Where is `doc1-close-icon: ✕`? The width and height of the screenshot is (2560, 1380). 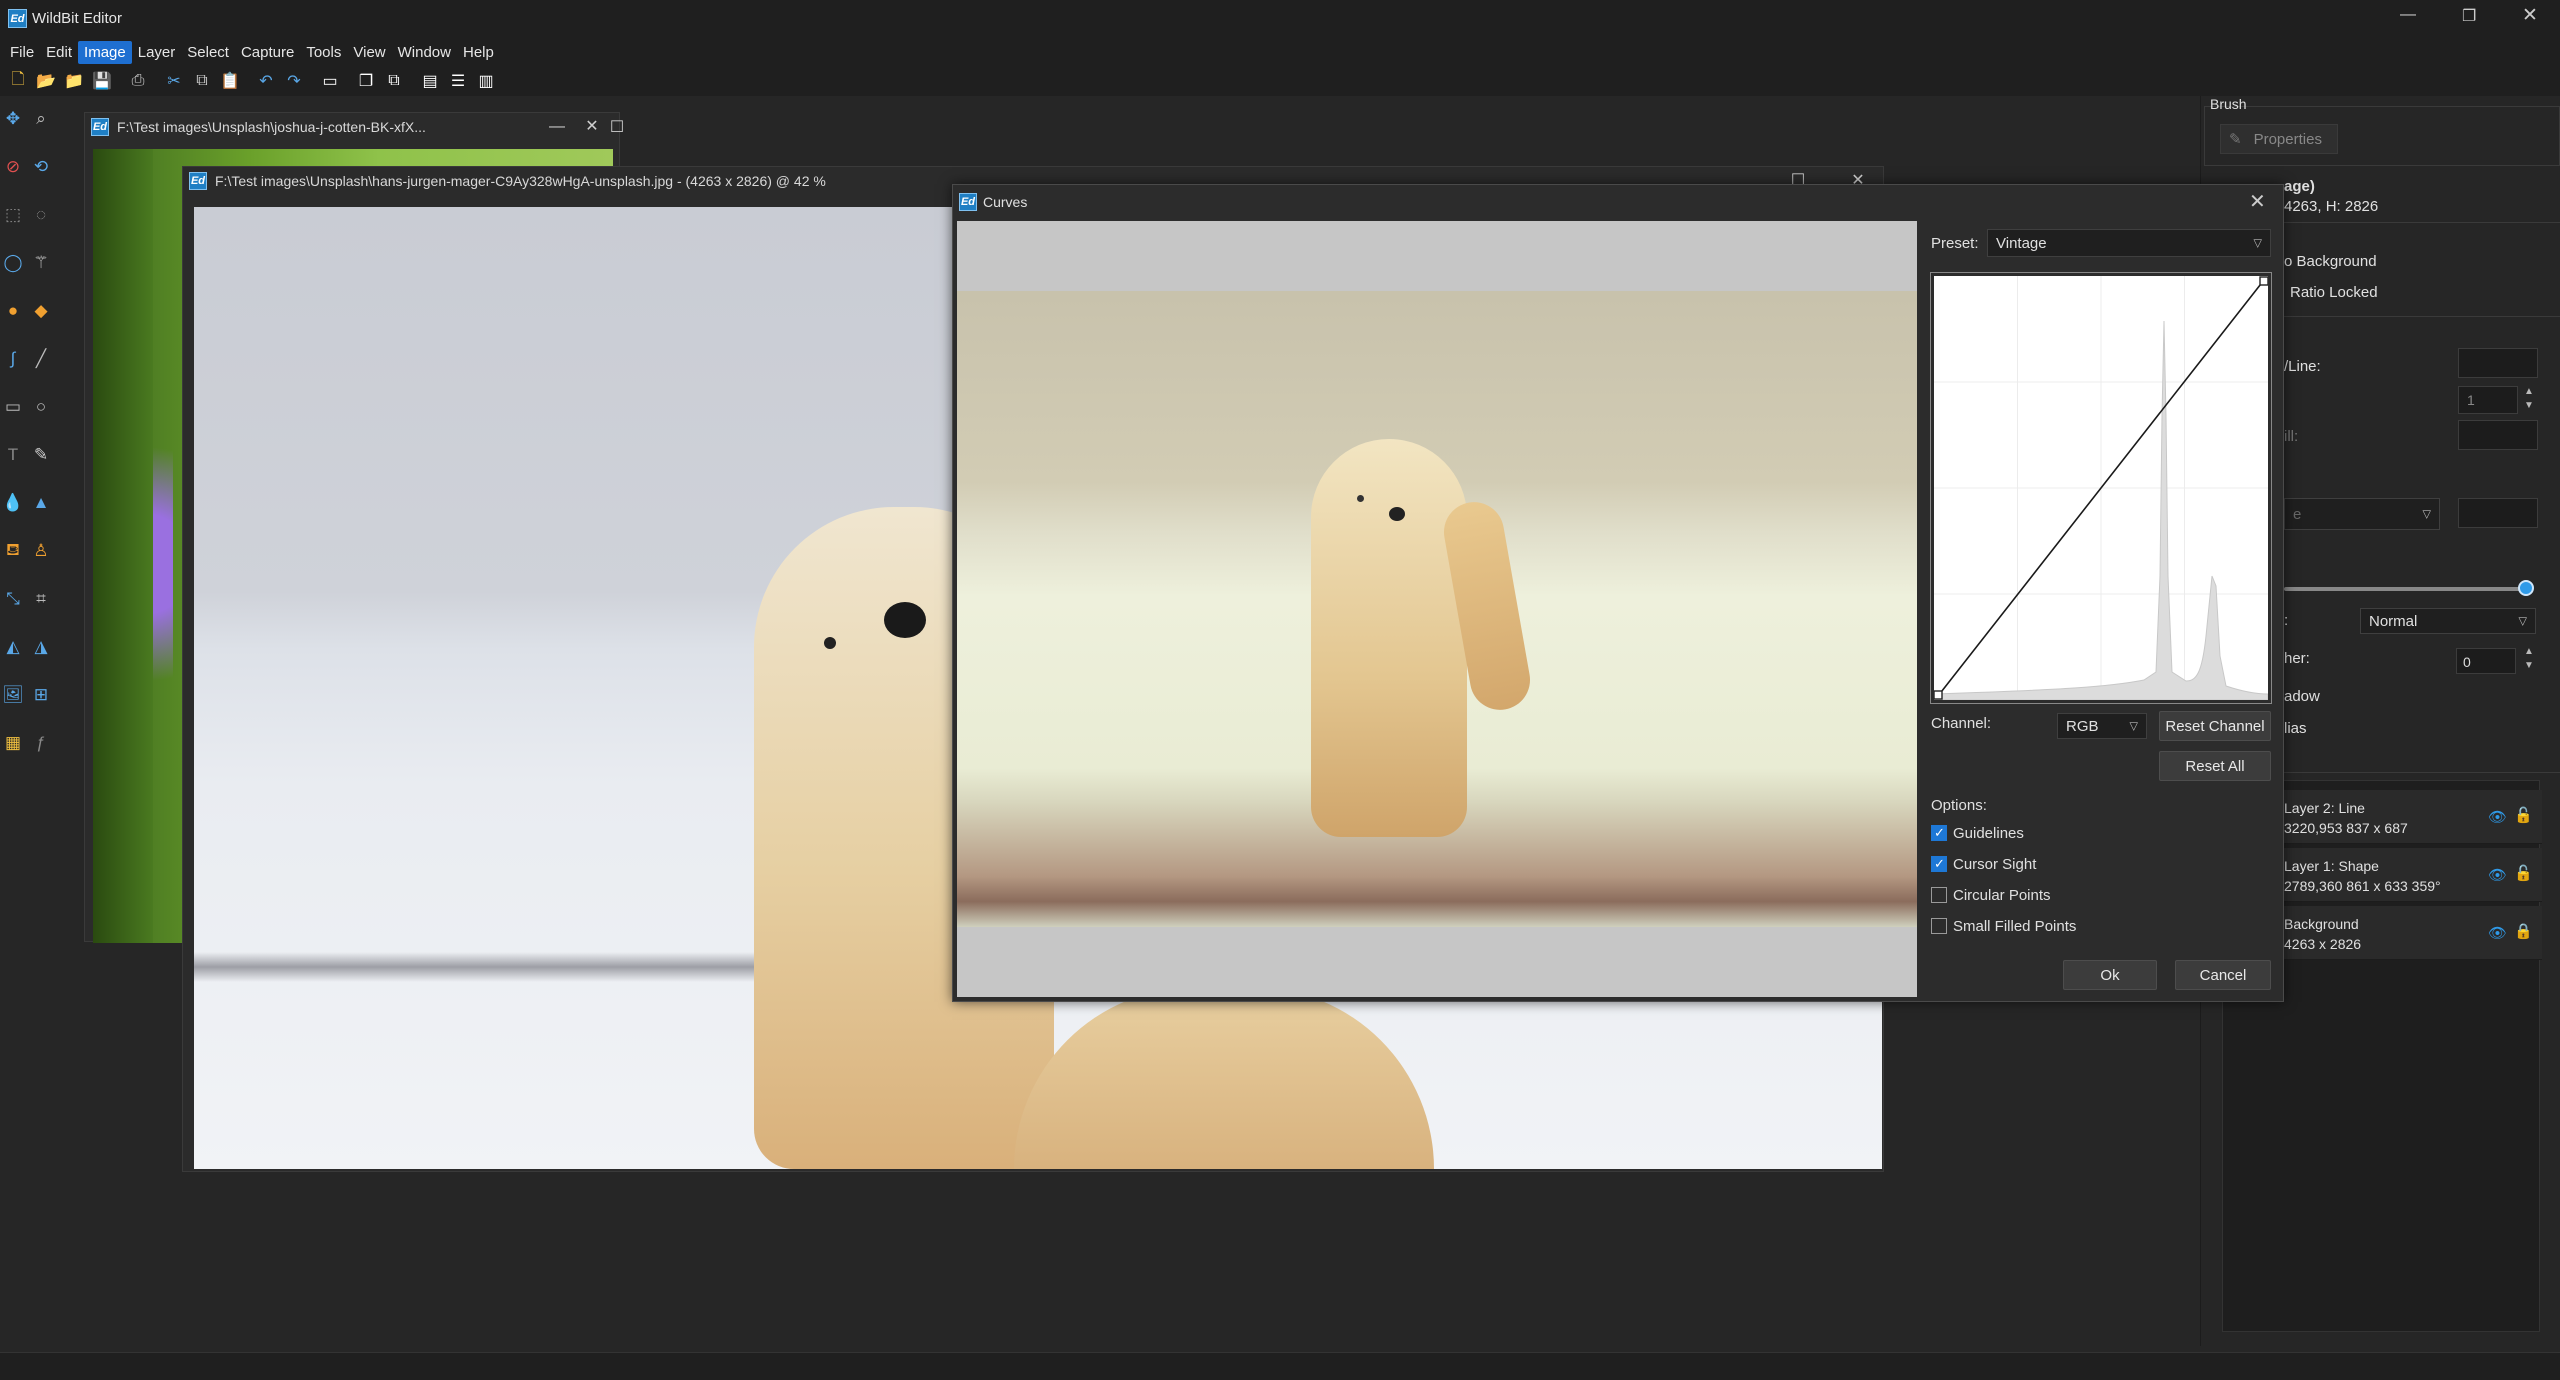
doc1-close-icon: ✕ is located at coordinates (592, 126).